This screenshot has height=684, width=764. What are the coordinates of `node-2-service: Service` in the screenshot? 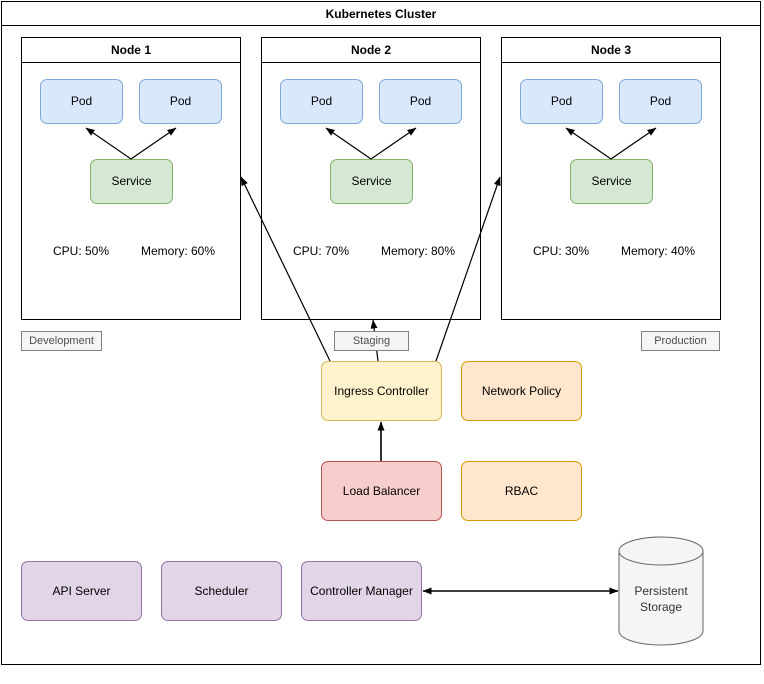 It's located at (371, 181).